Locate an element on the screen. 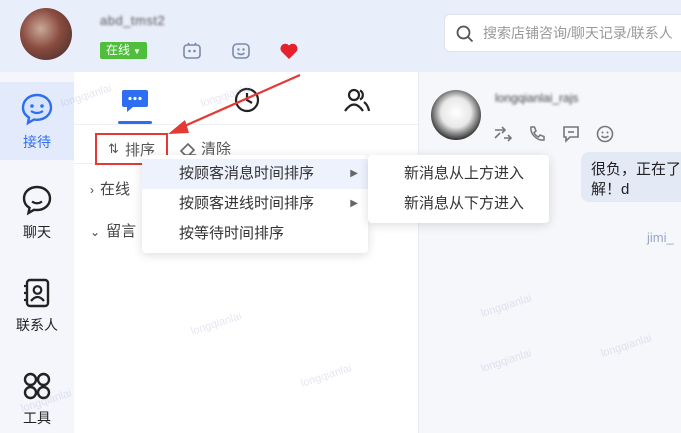 The height and width of the screenshot is (433, 681). message-icon is located at coordinates (135, 100).